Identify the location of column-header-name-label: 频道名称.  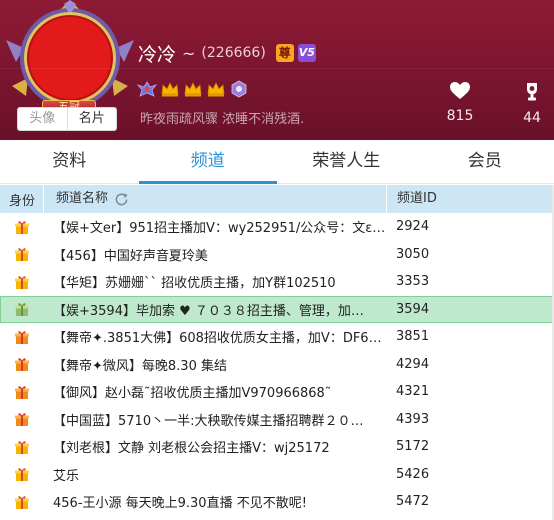
(82, 198).